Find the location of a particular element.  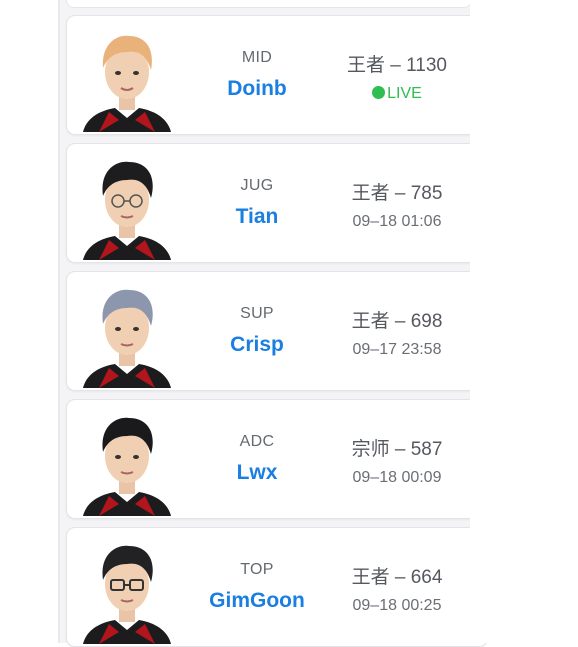

player-role: SUP is located at coordinates (257, 313).